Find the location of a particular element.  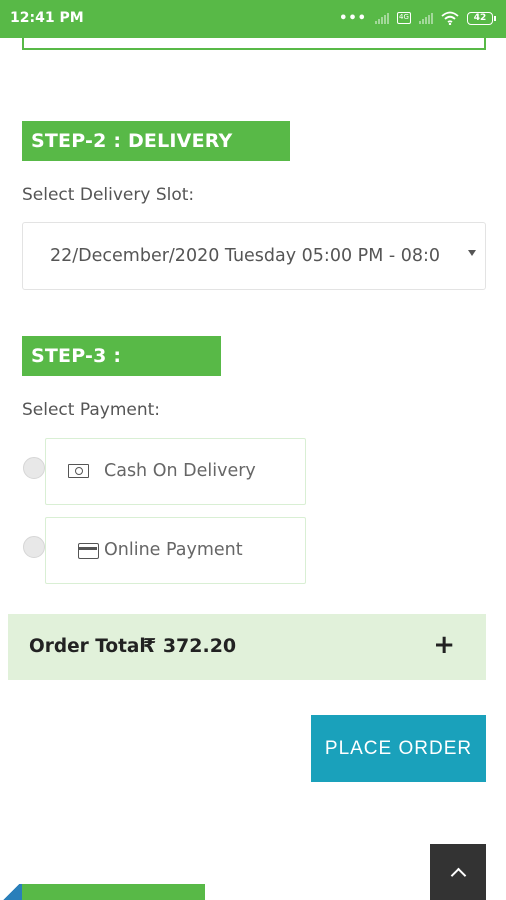

delivery-slot-select: 22/December/2020 Tuesday 05:00 PM - 08:0 is located at coordinates (254, 256).